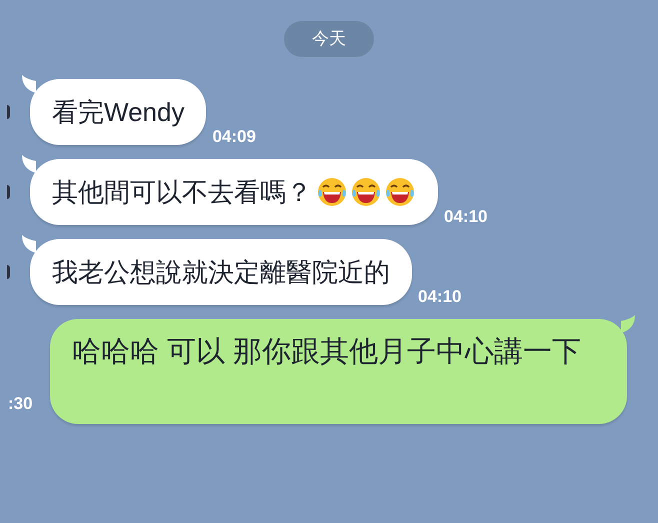 Image resolution: width=658 pixels, height=523 pixels. Describe the element at coordinates (234, 137) in the screenshot. I see `message-time: 04:09` at that location.